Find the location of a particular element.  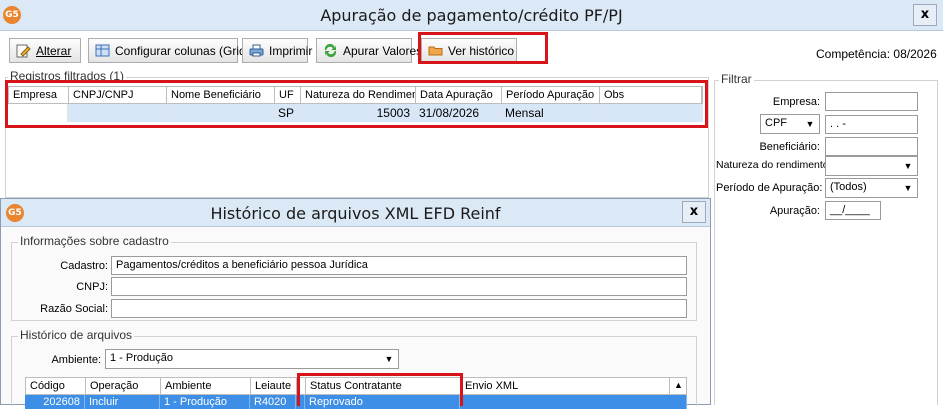

ambiente-select: 1 - Produção ▼ is located at coordinates (252, 359).